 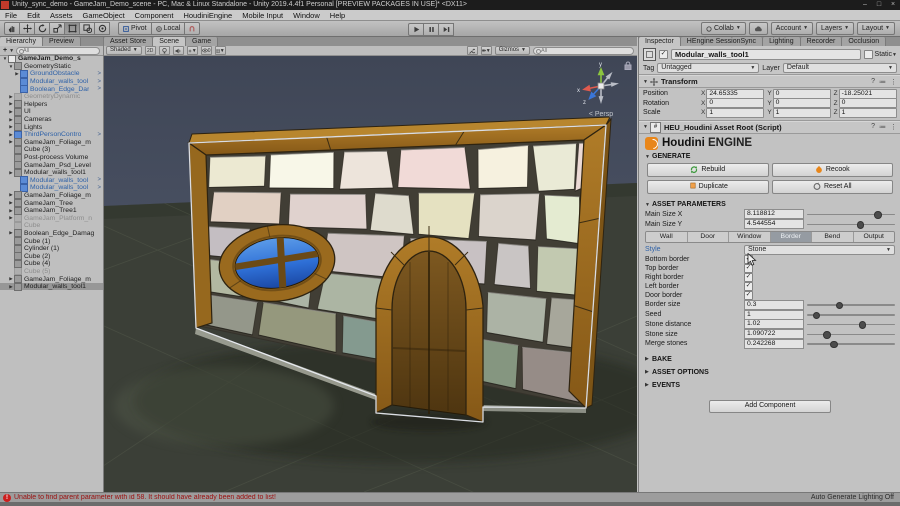 What do you see at coordinates (865, 5) in the screenshot?
I see `minimize-button: –` at bounding box center [865, 5].